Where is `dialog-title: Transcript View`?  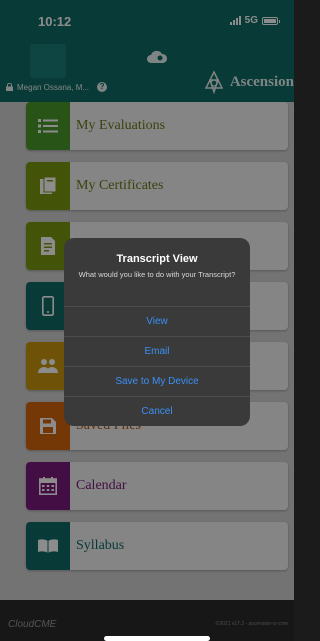
dialog-title: Transcript View is located at coordinates (157, 259).